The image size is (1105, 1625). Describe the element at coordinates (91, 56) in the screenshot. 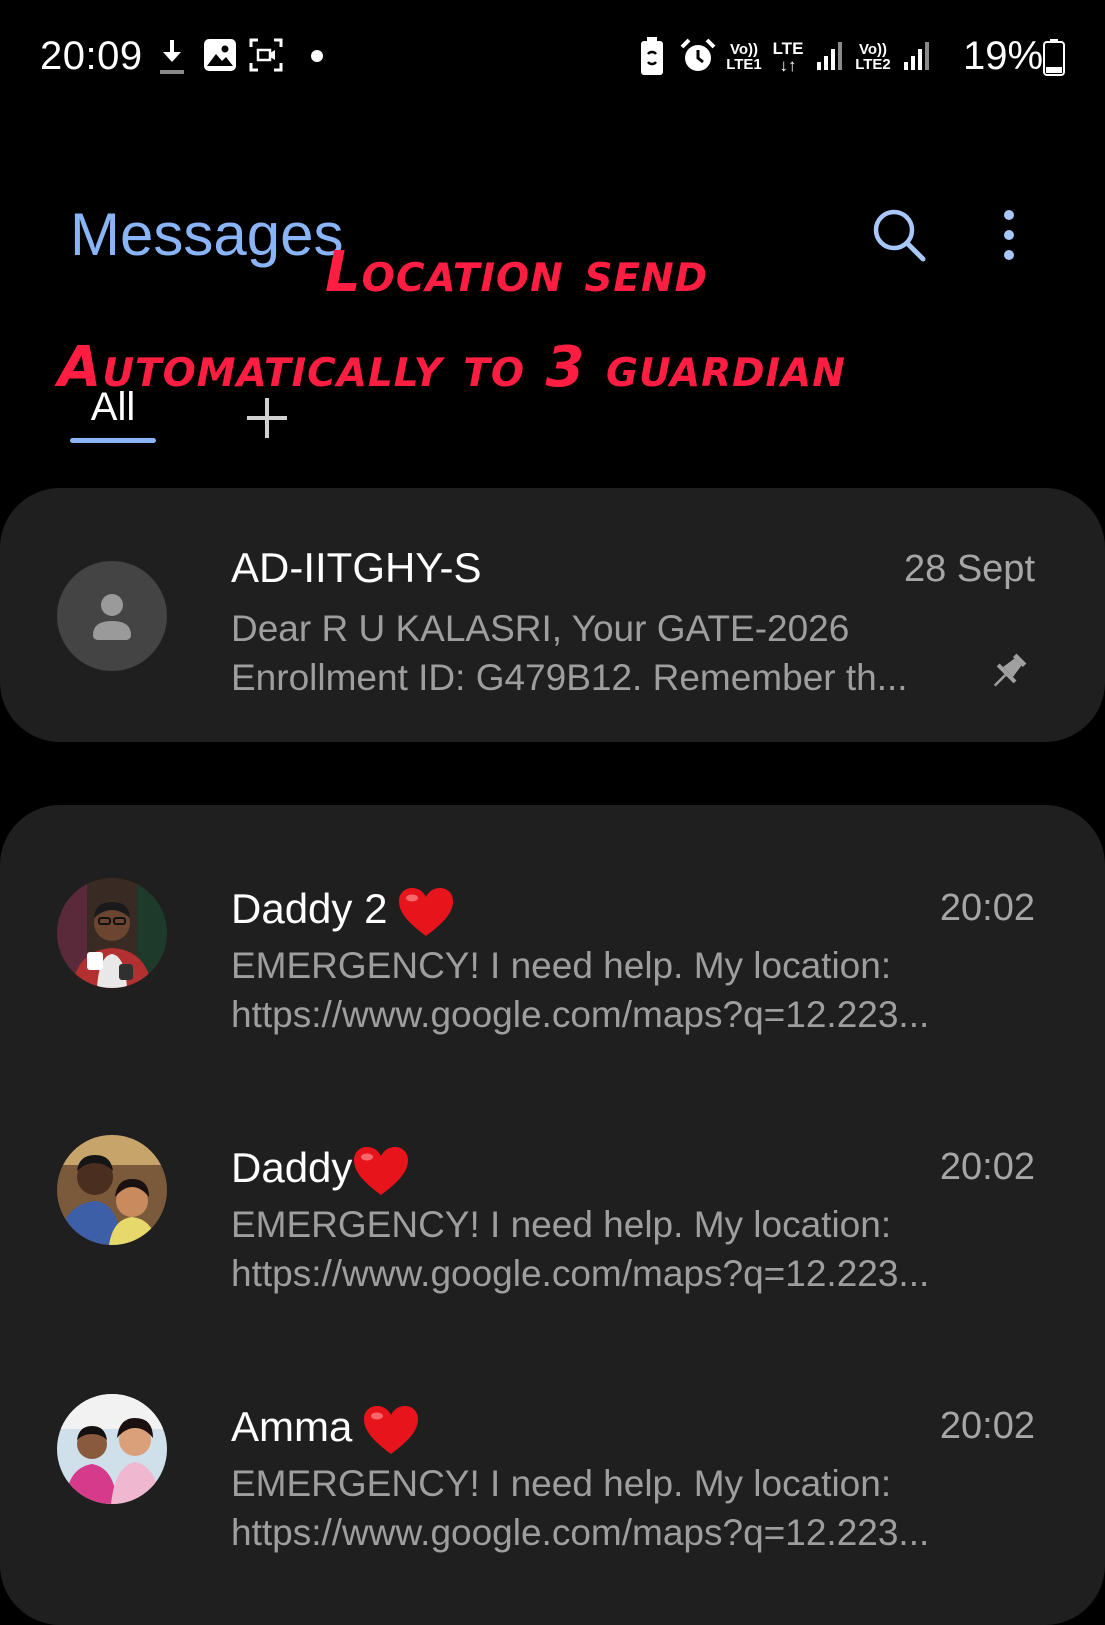

I see `status-time: 20:09` at that location.